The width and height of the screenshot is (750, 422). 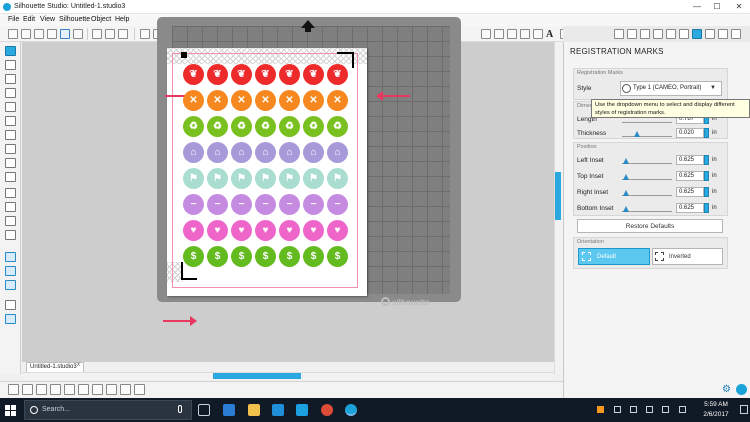 I want to click on silhouette-studio-taskbar-icon, so click(x=351, y=410).